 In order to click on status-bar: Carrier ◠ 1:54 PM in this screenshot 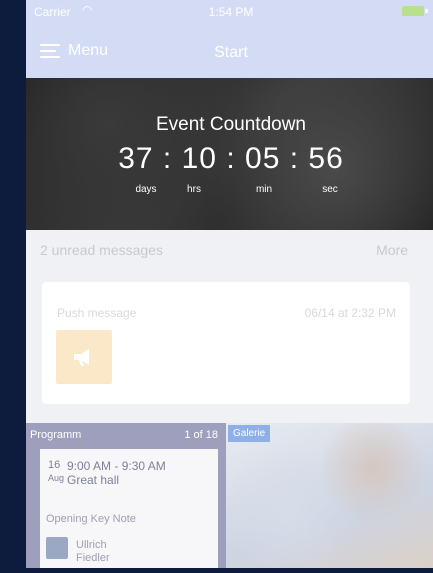, I will do `click(229, 11)`.